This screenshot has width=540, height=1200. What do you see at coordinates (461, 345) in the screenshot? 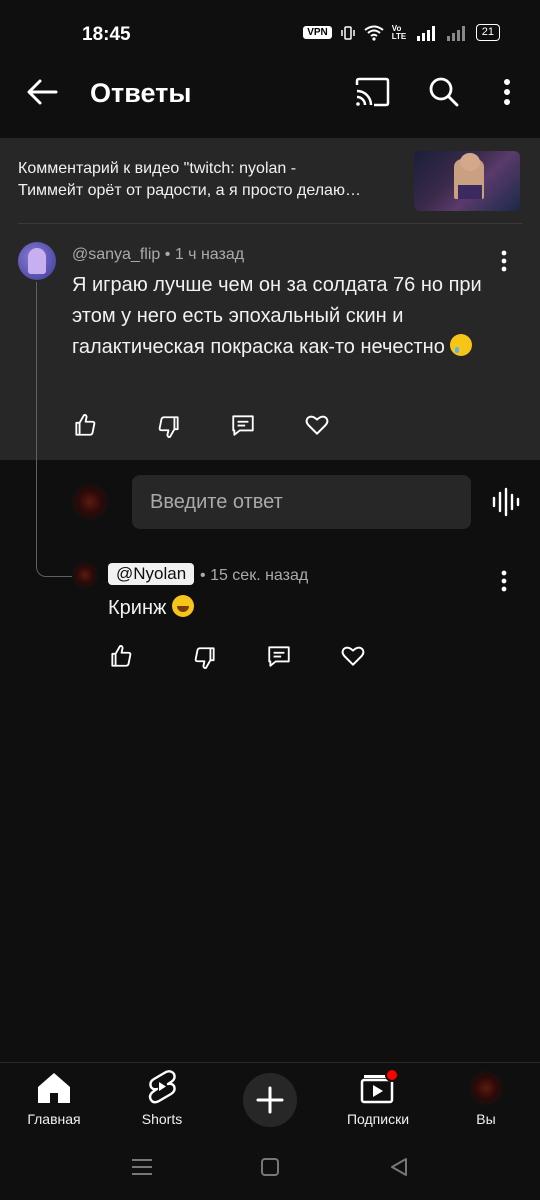
I see `crying-face-icon` at bounding box center [461, 345].